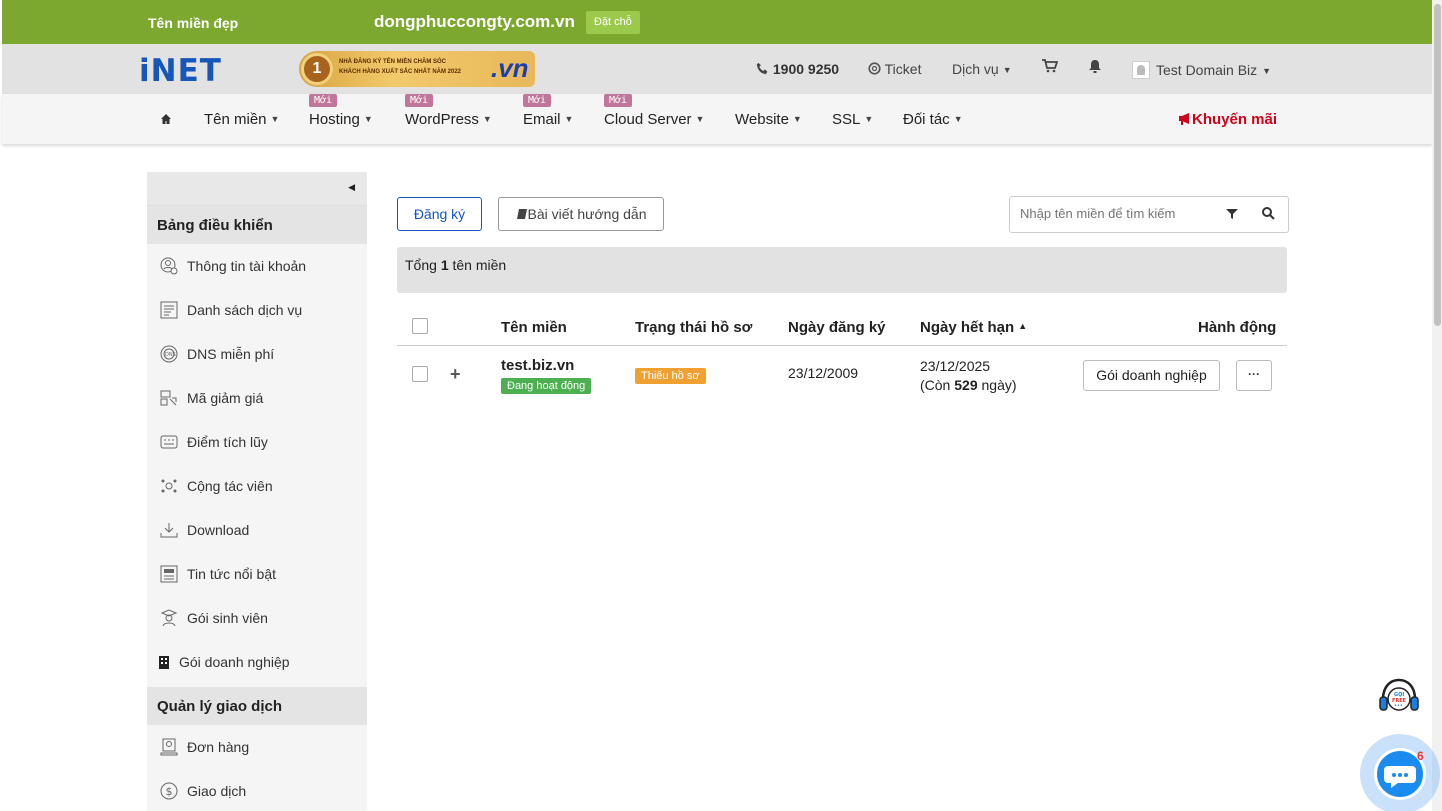  Describe the element at coordinates (169, 398) in the screenshot. I see `coupon-icon` at that location.